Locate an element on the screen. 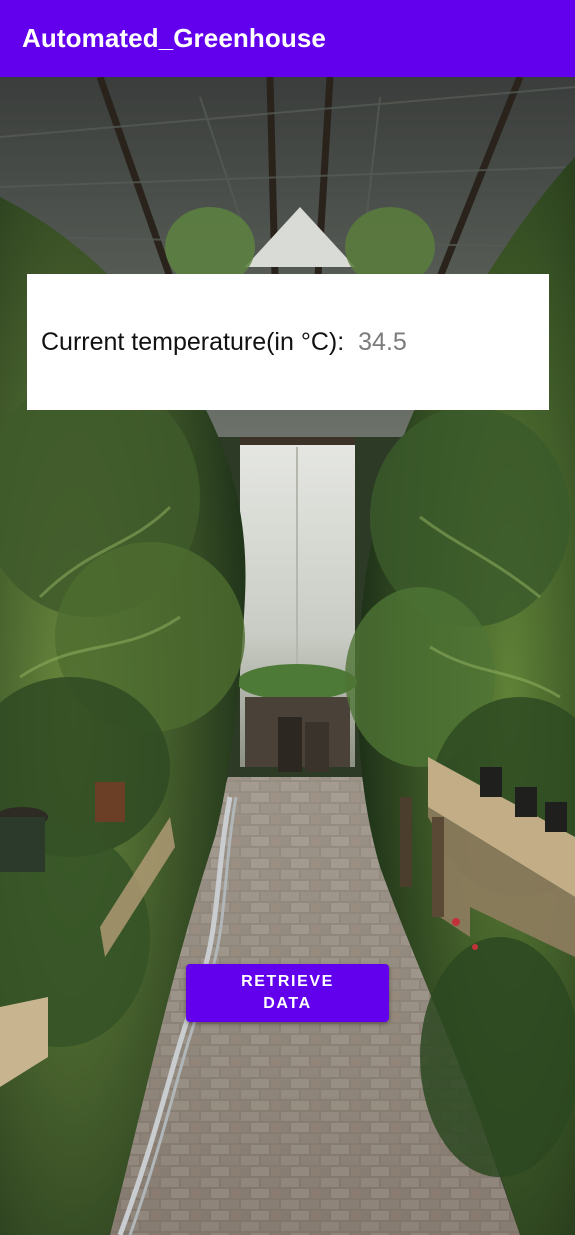 The height and width of the screenshot is (1235, 575). app-title: Automated_Greenhouse is located at coordinates (174, 38).